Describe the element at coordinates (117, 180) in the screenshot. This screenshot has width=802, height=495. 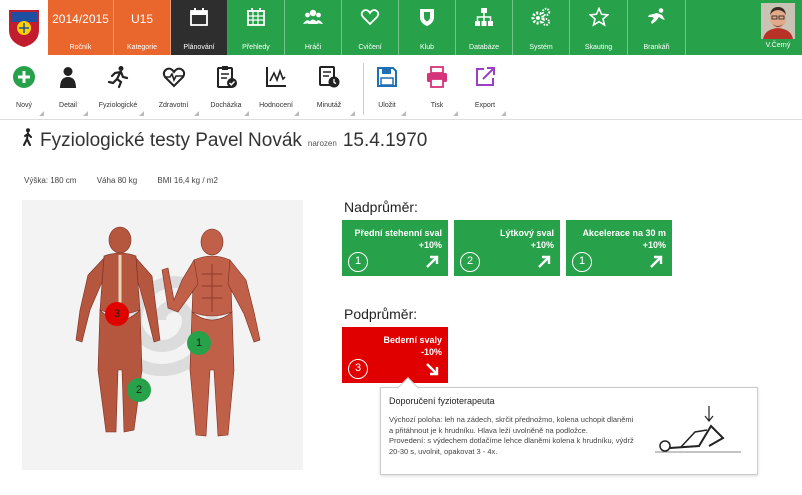
I see `weight-value: Váha 80 kg` at that location.